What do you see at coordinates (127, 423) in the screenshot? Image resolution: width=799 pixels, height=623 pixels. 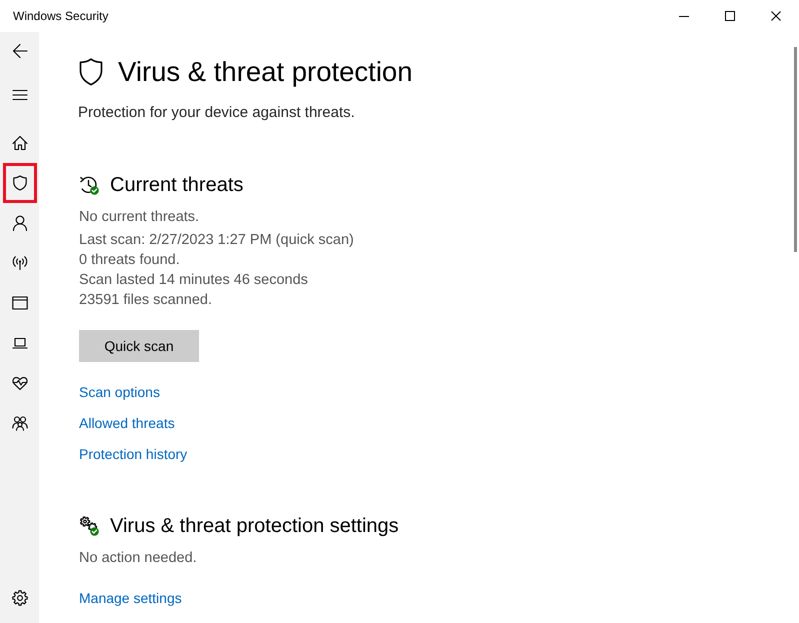 I see `section-link: Allowed threats` at bounding box center [127, 423].